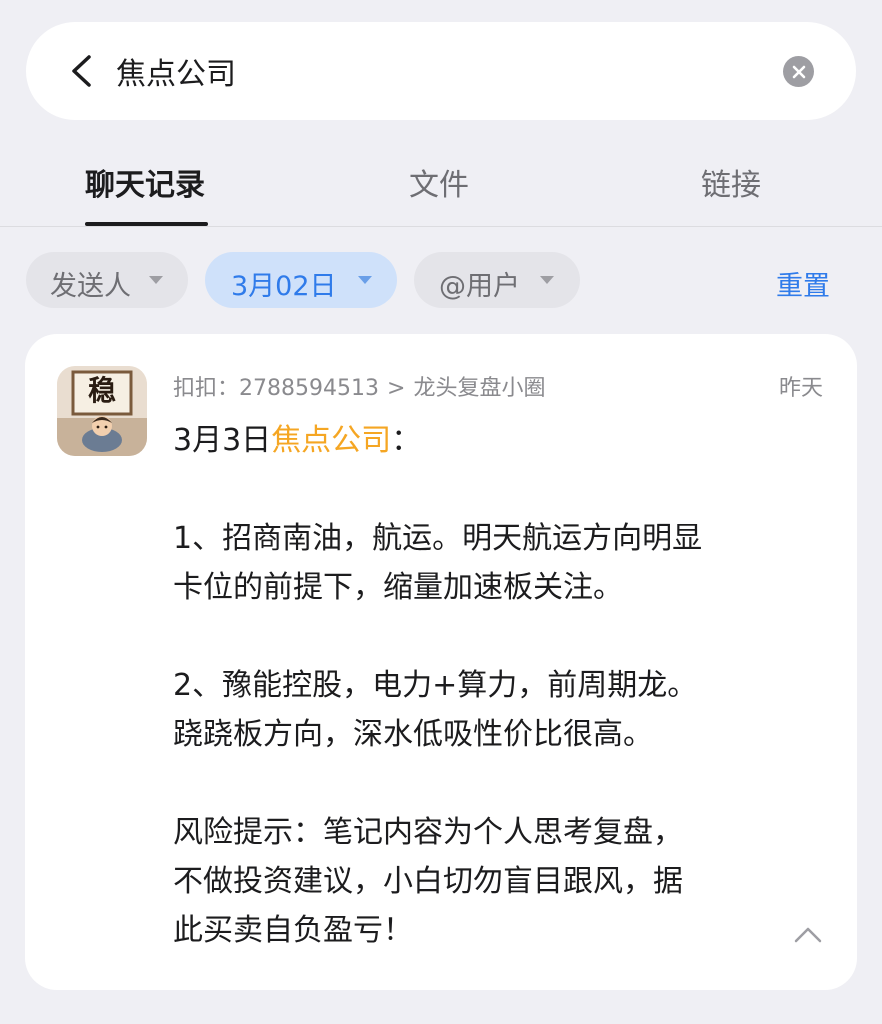  Describe the element at coordinates (438, 538) in the screenshot. I see `message-line: 1、招商南油，航运。明天航运方向明显` at that location.